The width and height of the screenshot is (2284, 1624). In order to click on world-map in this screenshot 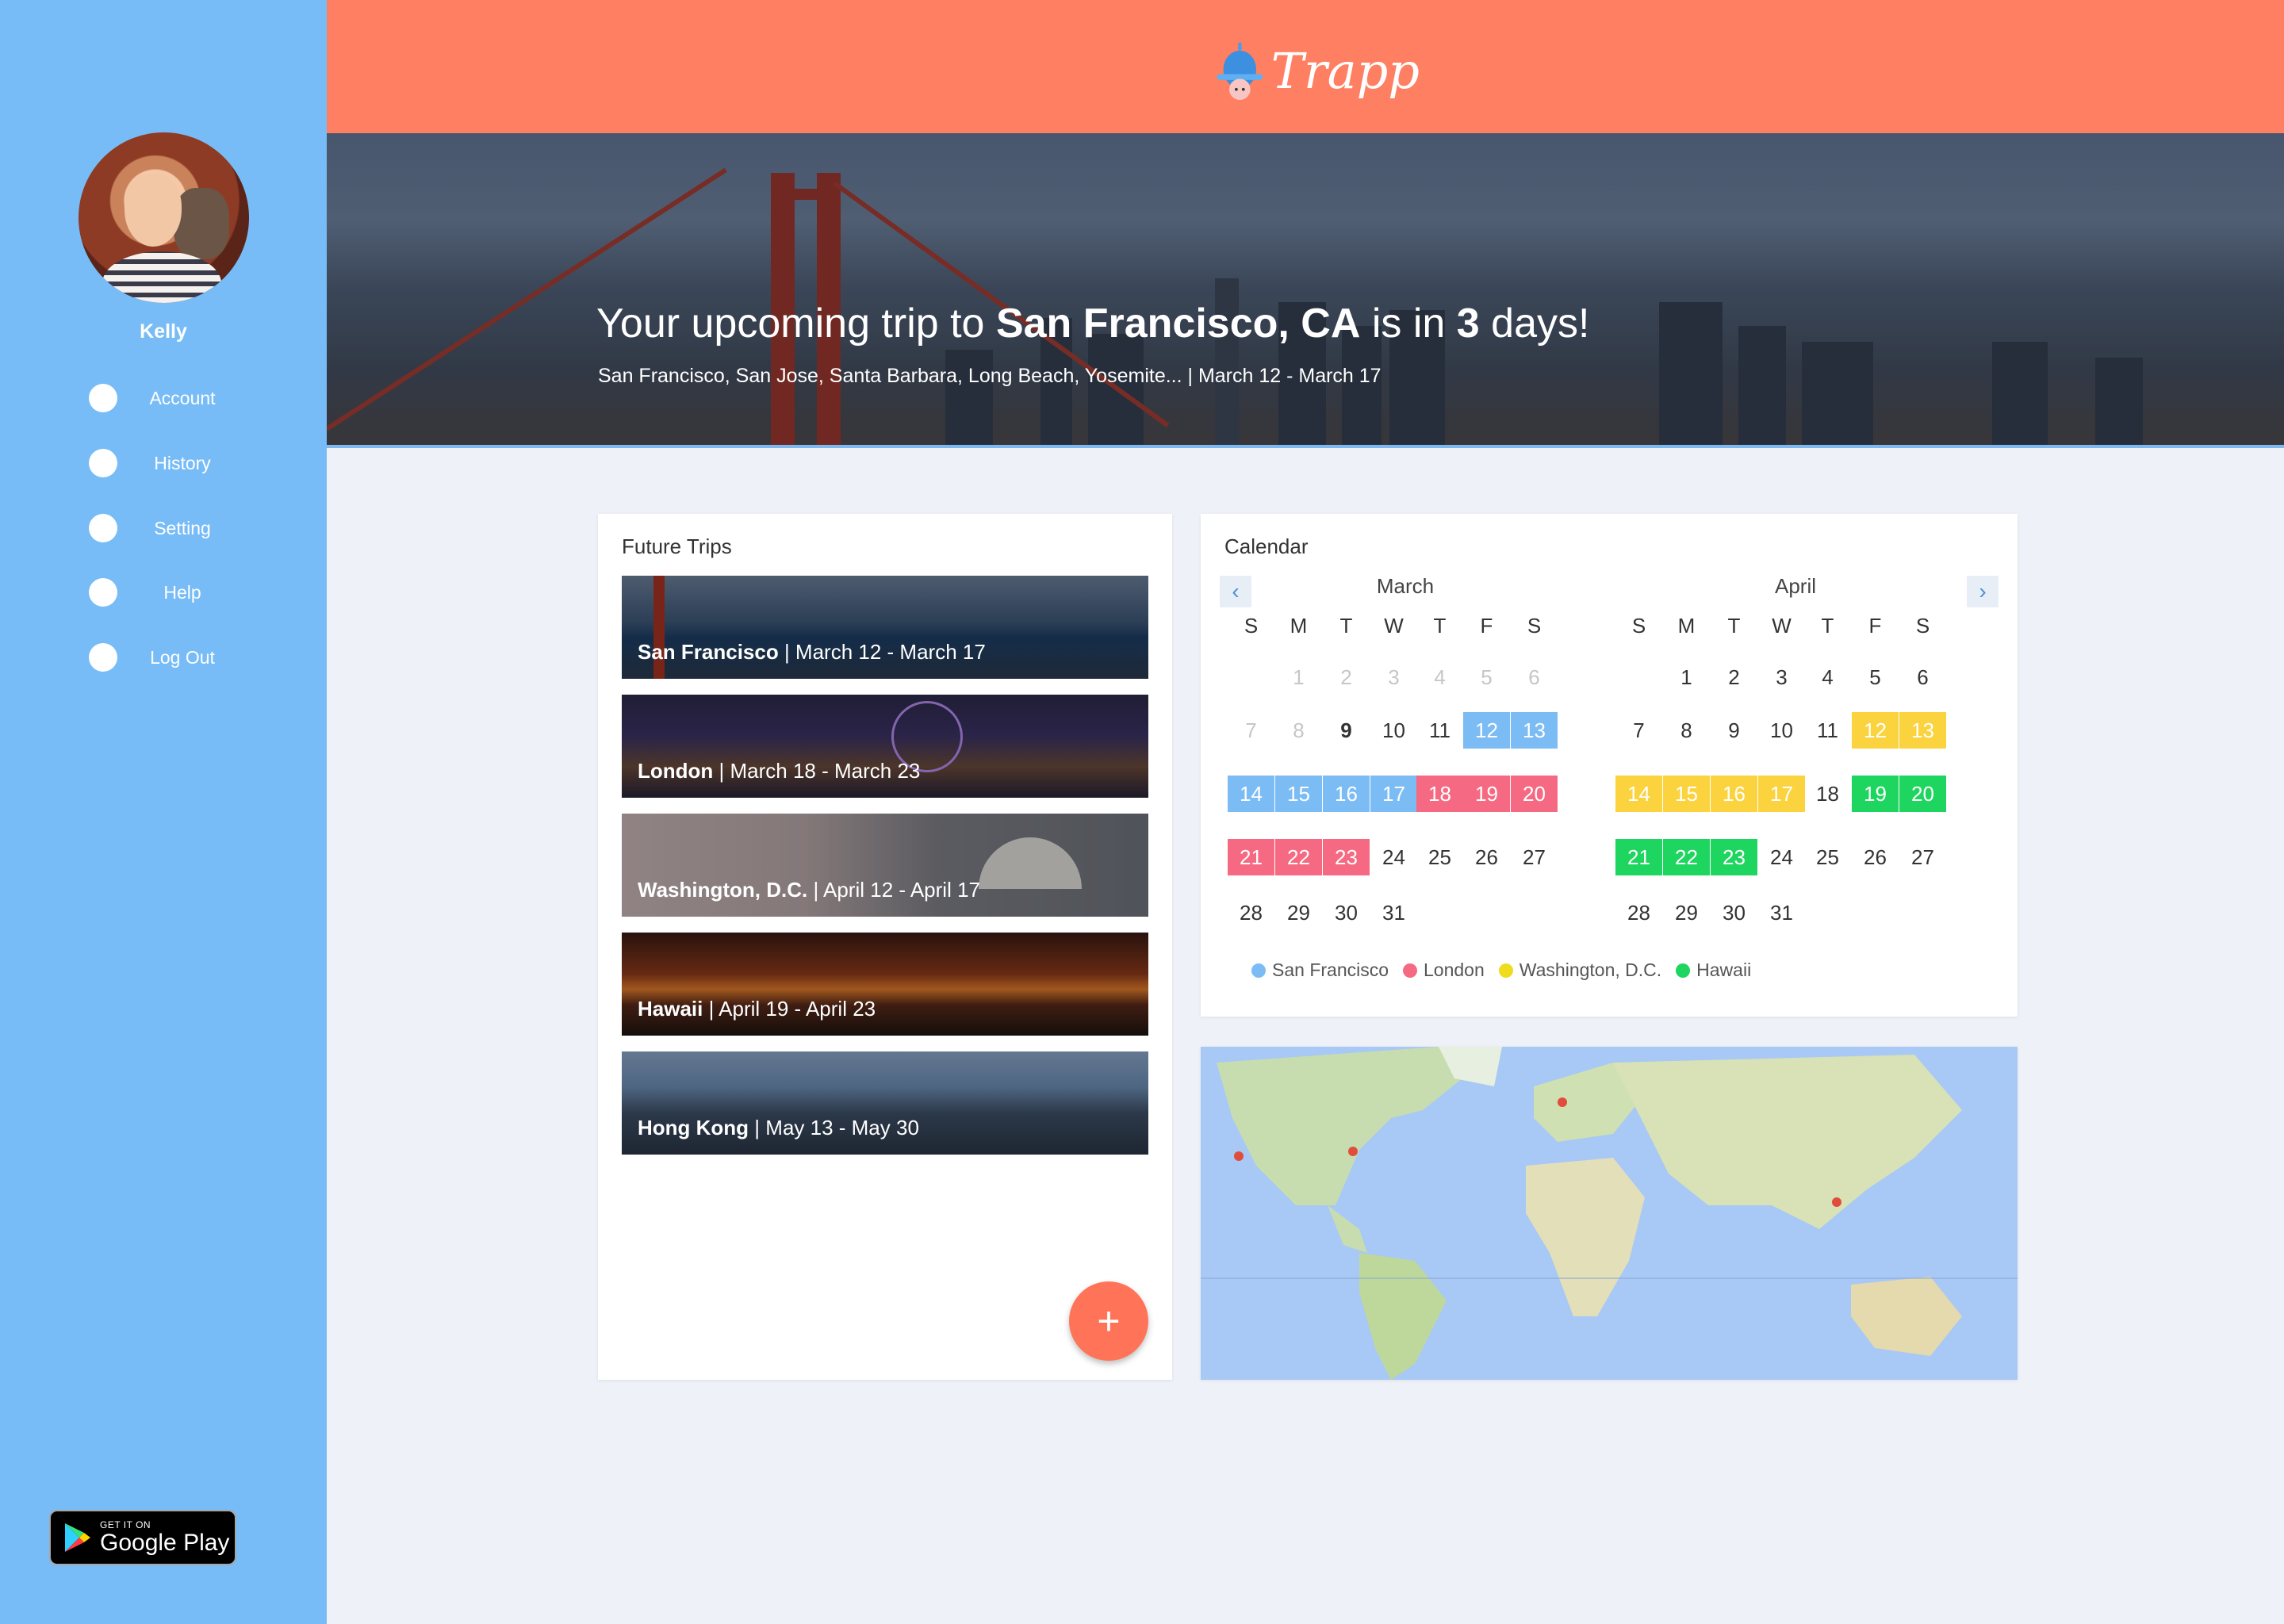, I will do `click(1609, 1213)`.